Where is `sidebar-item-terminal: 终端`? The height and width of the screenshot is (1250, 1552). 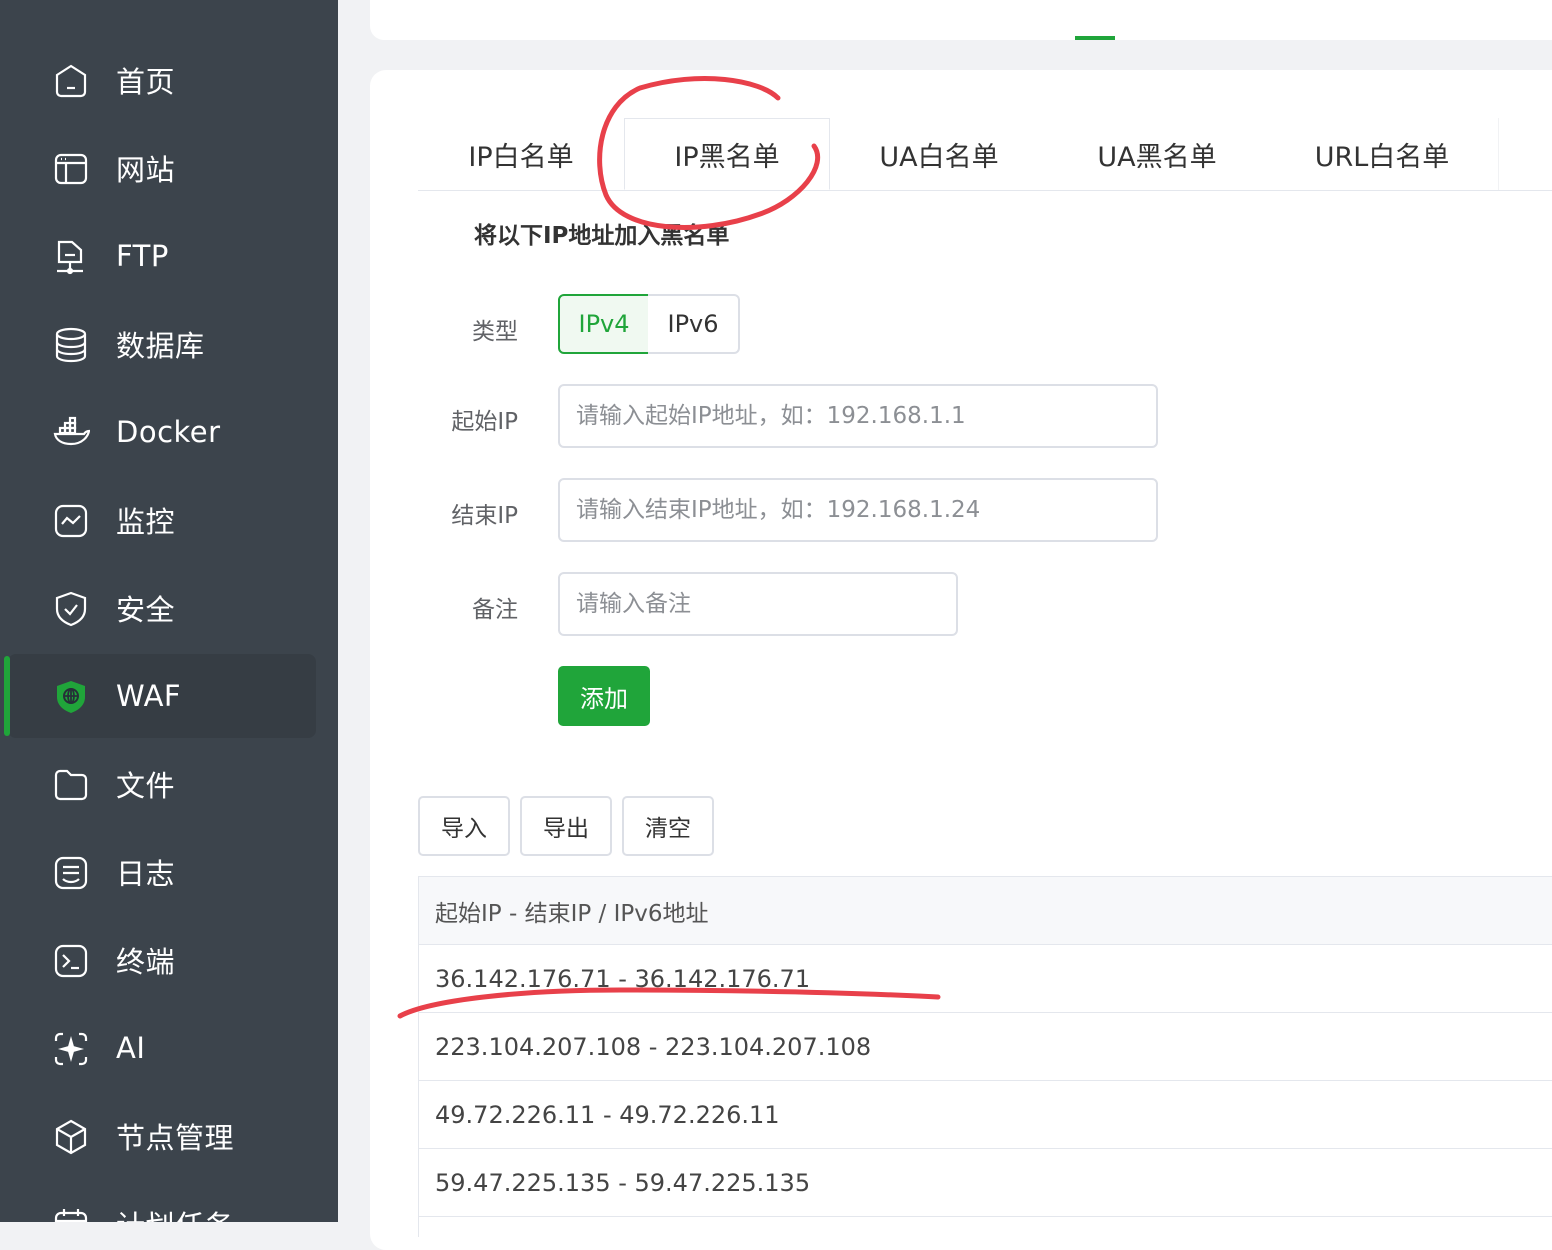
sidebar-item-terminal: 终端 is located at coordinates (162, 960).